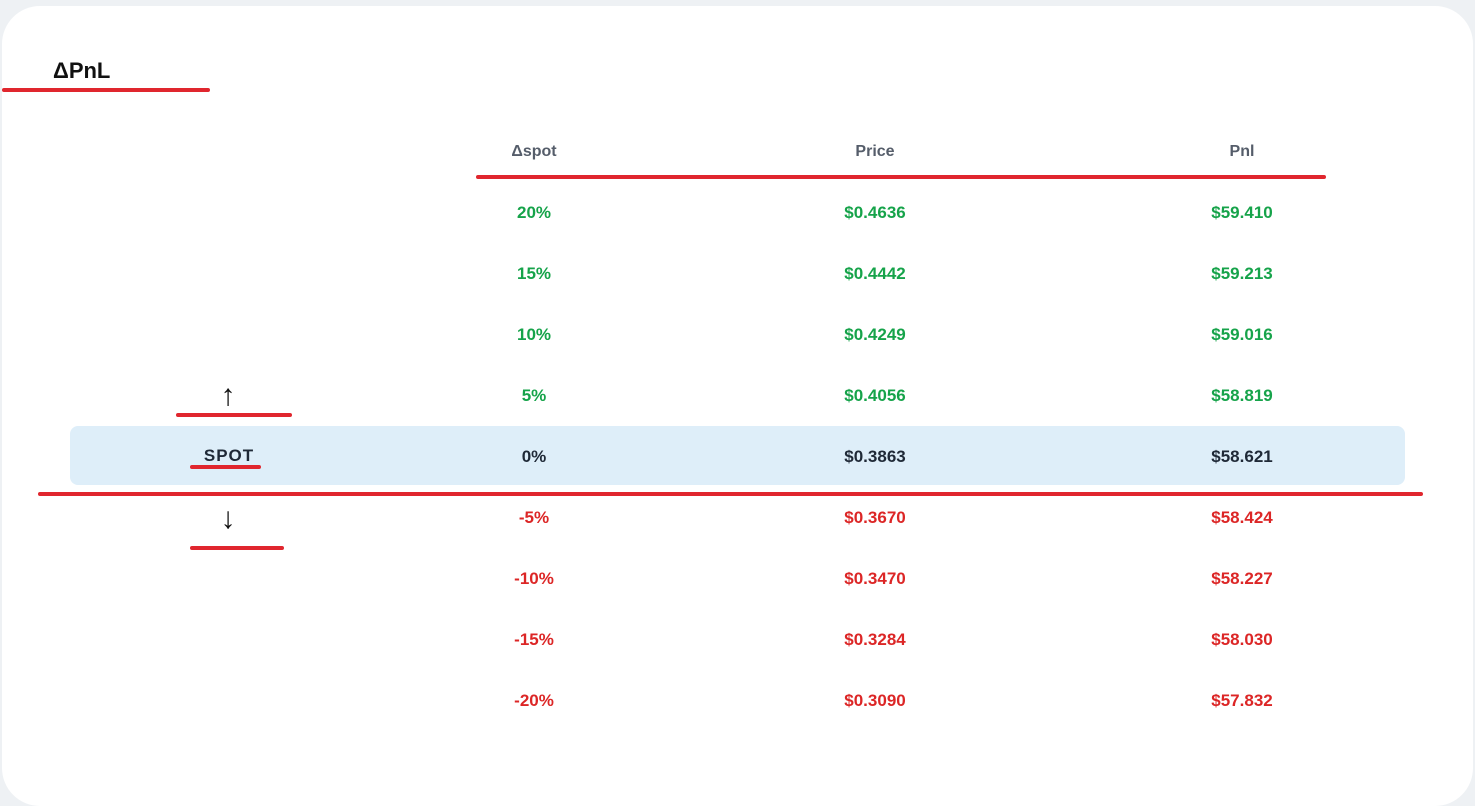 Image resolution: width=1475 pixels, height=806 pixels. What do you see at coordinates (875, 273) in the screenshot?
I see `cell-price: $0.4442` at bounding box center [875, 273].